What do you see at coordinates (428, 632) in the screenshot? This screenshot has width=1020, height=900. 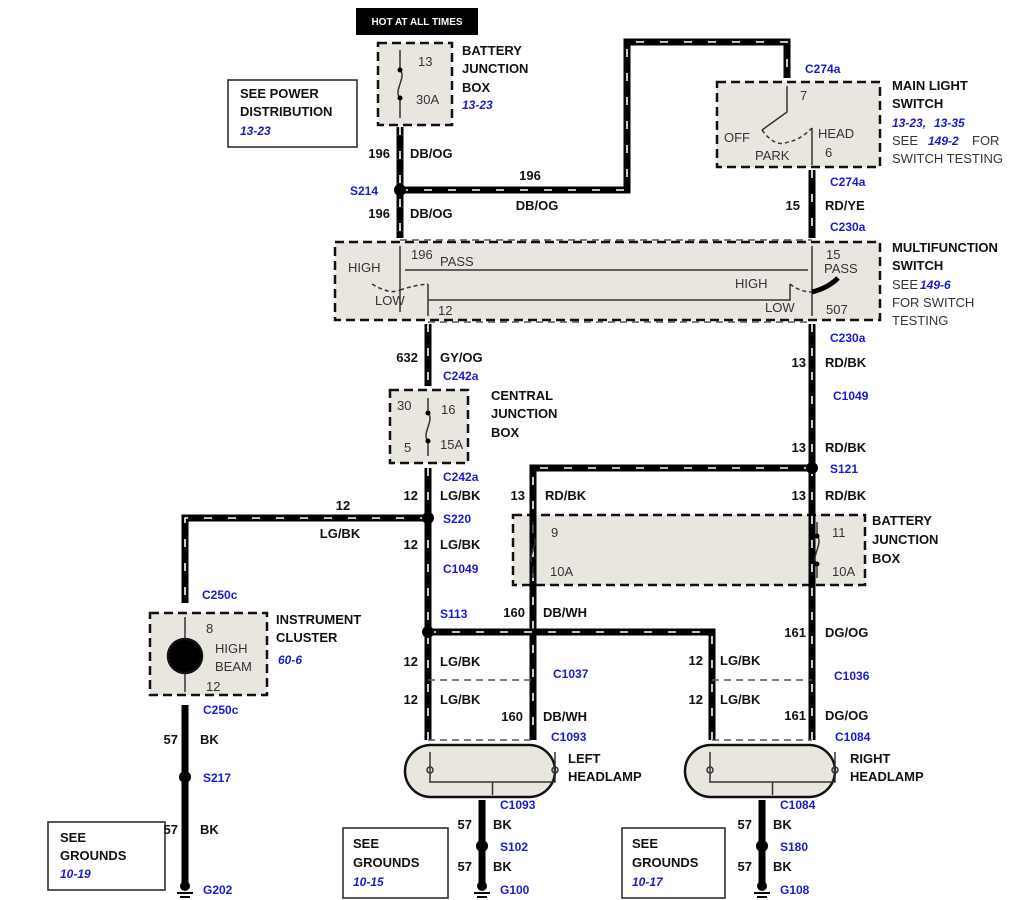 I see `splice-s113` at bounding box center [428, 632].